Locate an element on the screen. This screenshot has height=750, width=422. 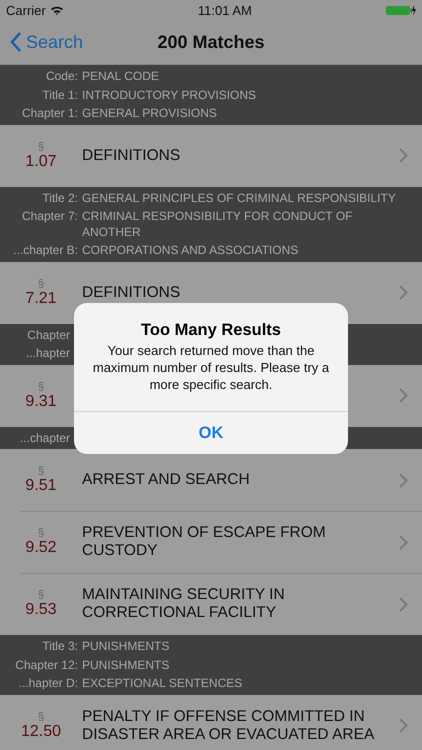
section-number: 9.52 is located at coordinates (41, 548).